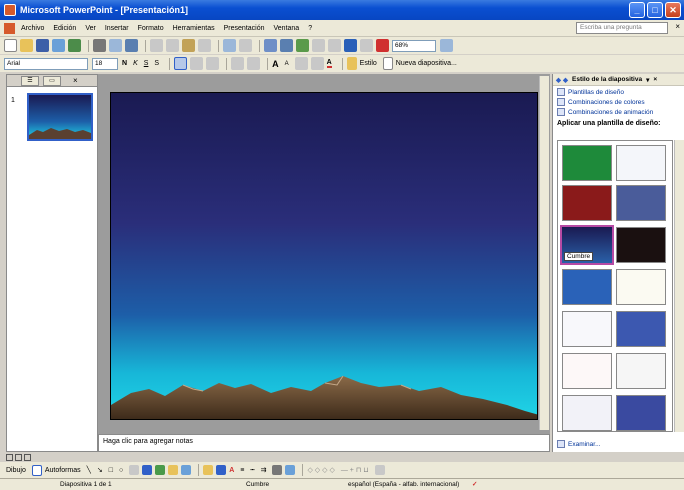 The image size is (684, 490). Describe the element at coordinates (544, 253) in the screenshot. I see `slide-vertical-scrollbar` at that location.